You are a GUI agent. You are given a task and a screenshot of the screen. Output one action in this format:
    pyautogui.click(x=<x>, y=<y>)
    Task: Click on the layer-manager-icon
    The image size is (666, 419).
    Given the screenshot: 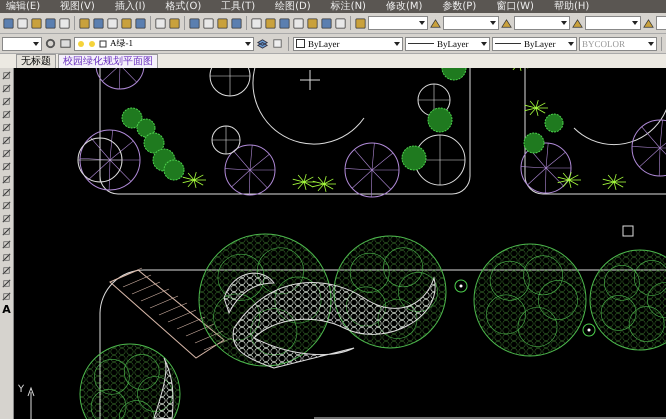 What is the action you would take?
    pyautogui.click(x=65, y=43)
    